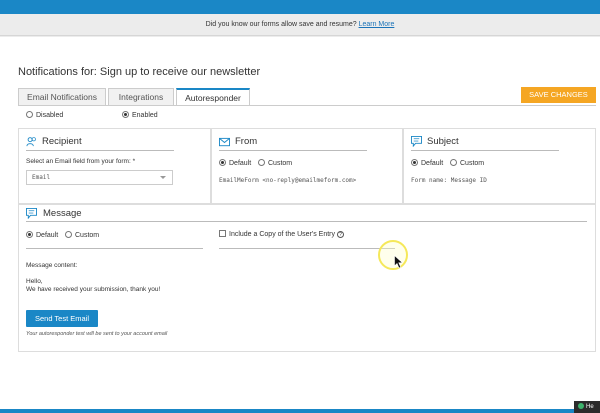 The image size is (600, 413). I want to click on from-custom-label: Custom, so click(280, 163).